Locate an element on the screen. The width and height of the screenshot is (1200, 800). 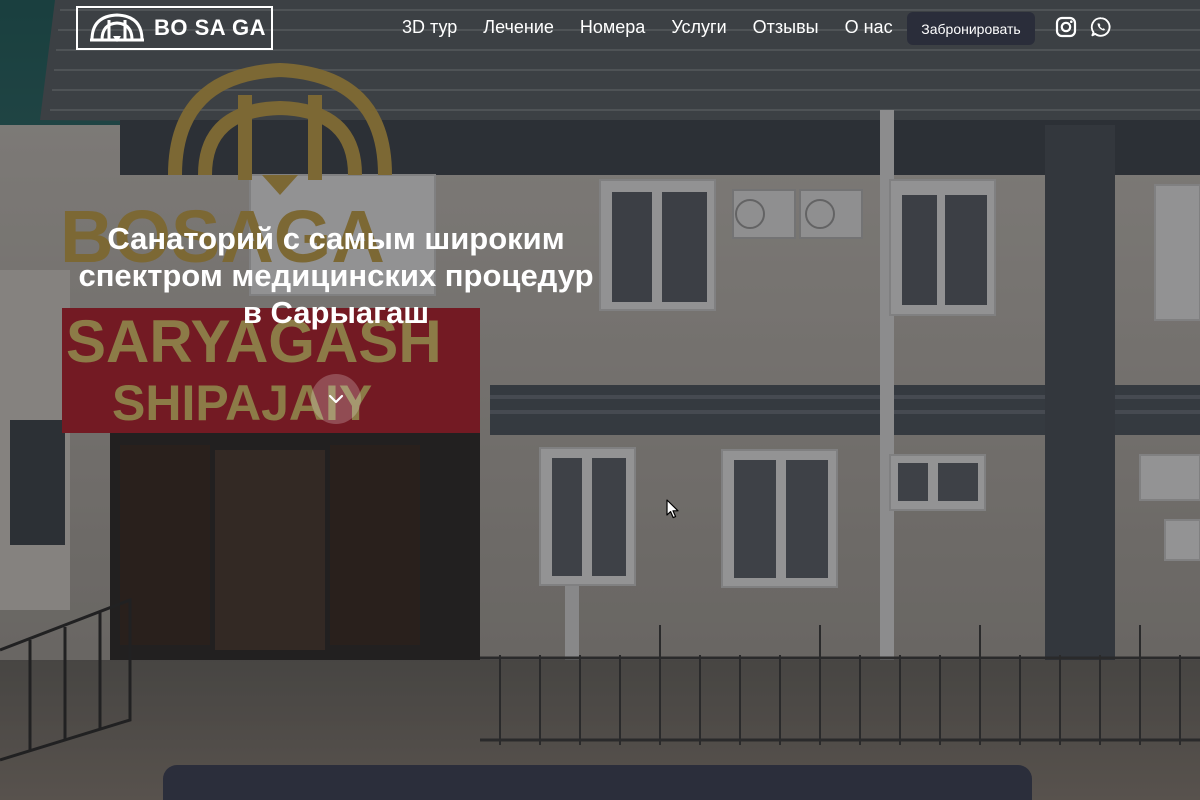
logo-emblem-icon is located at coordinates (117, 27).